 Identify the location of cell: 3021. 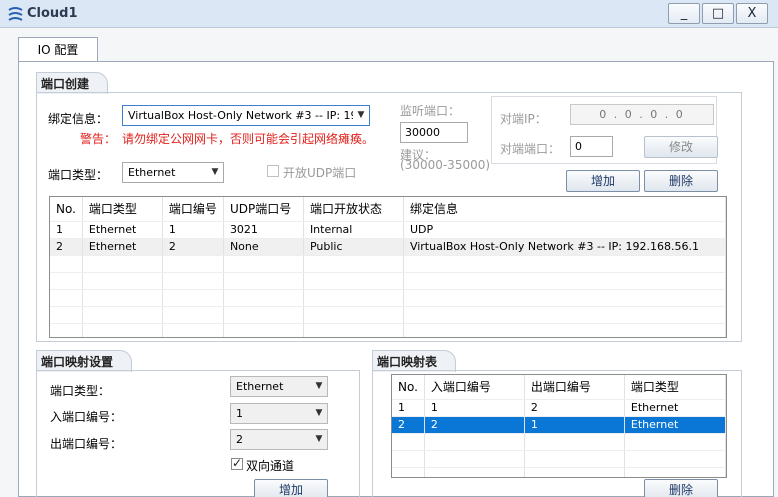
(263, 230).